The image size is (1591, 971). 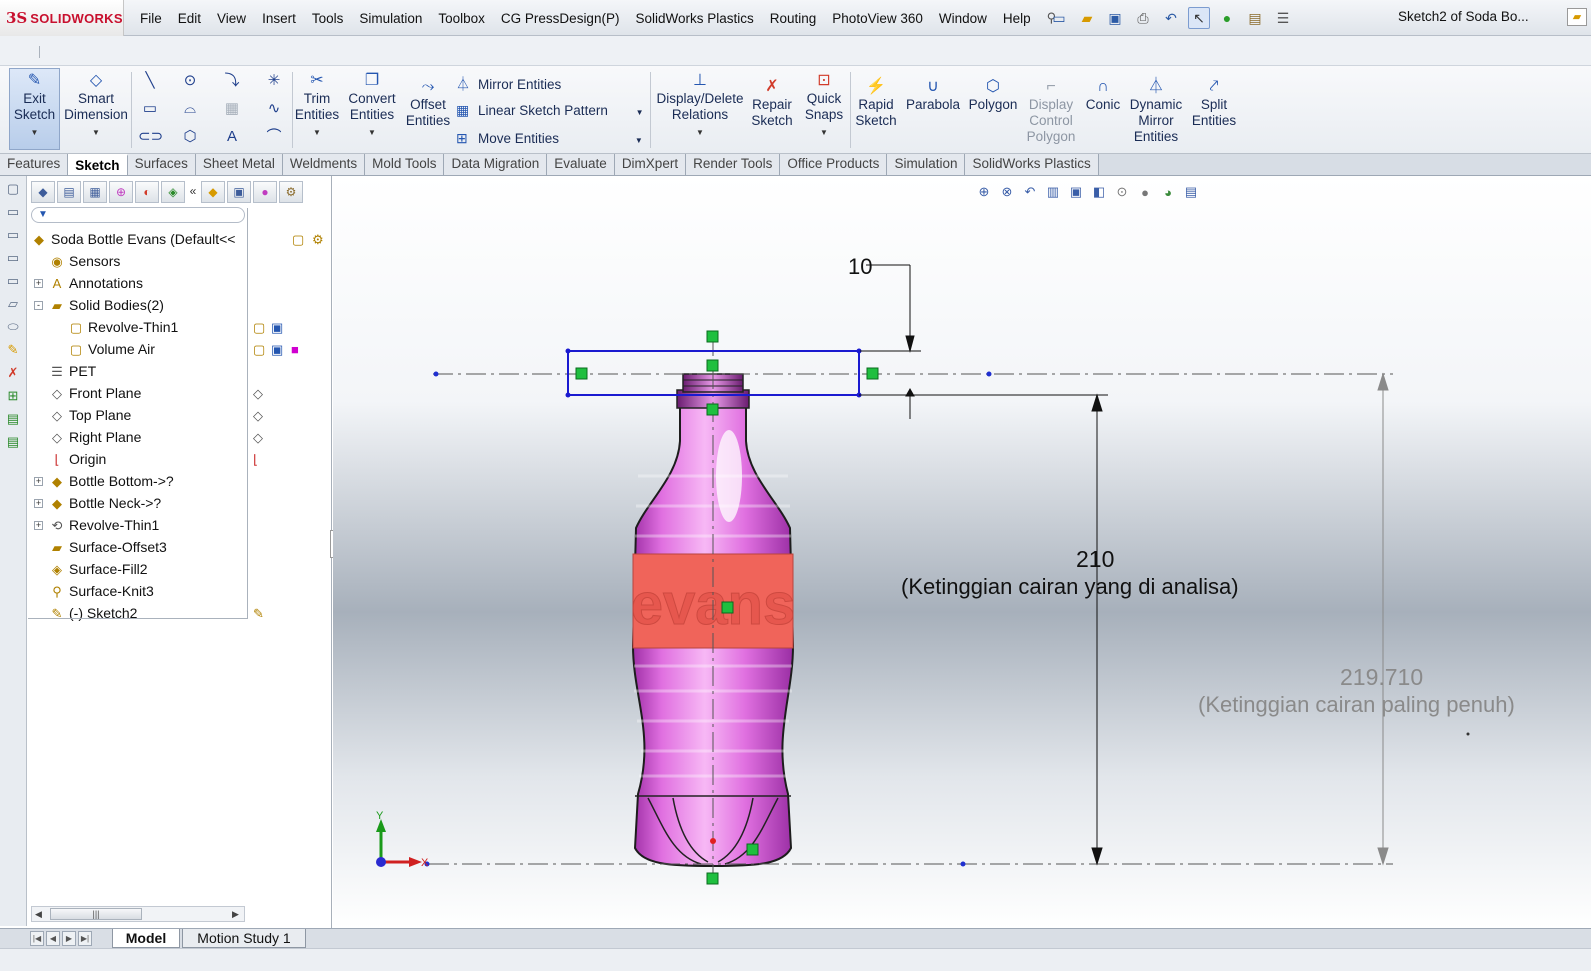 I want to click on polygon-small-icon: ⬡, so click(x=190, y=137).